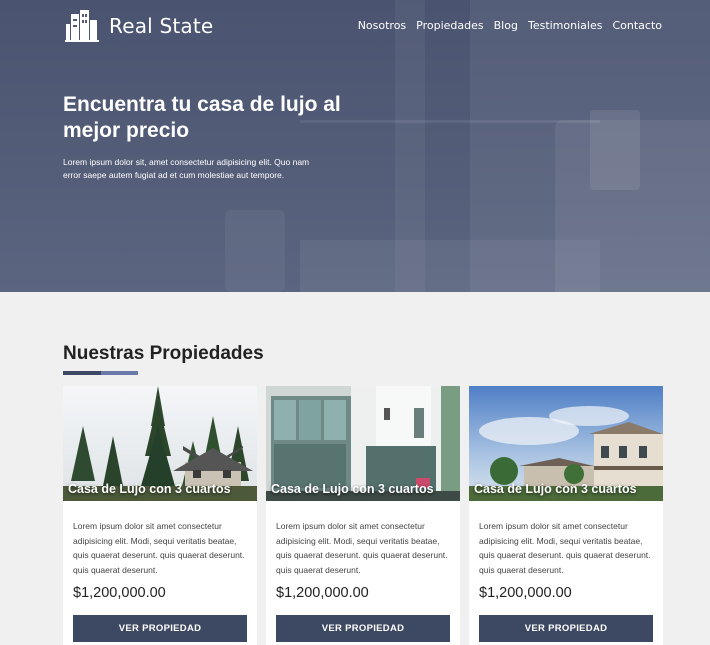 Image resolution: width=710 pixels, height=645 pixels. What do you see at coordinates (632, 206) in the screenshot?
I see `hero-background-armchair` at bounding box center [632, 206].